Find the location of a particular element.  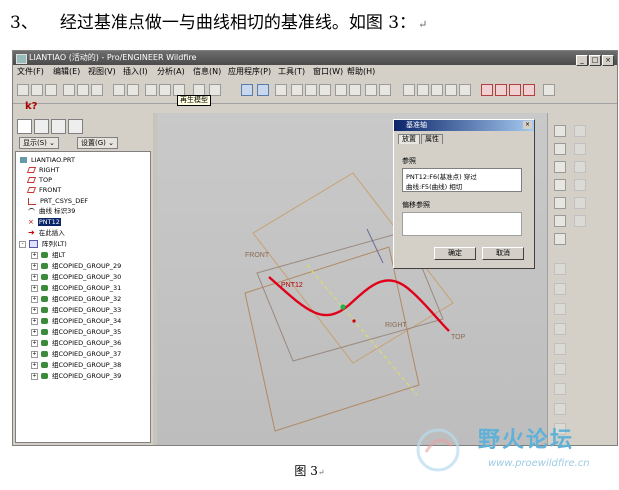

tree-item-group: + 组COPIED_GROUP_36 is located at coordinates (76, 343).